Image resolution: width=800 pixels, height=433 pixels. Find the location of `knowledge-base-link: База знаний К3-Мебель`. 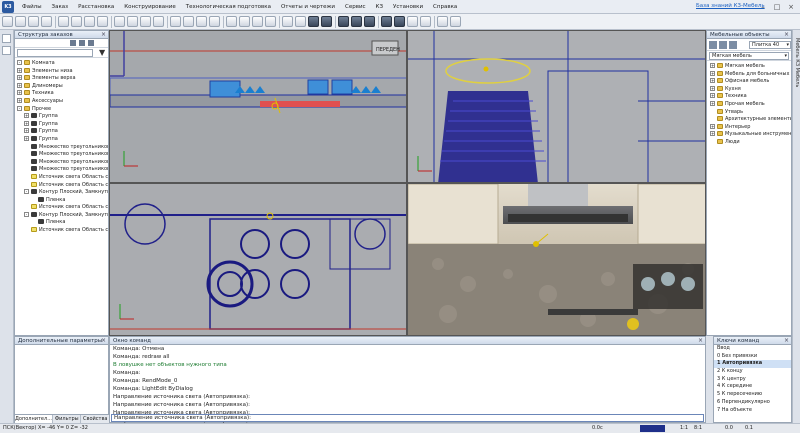

knowledge-base-link: База знаний К3-Мебель is located at coordinates (730, 6).